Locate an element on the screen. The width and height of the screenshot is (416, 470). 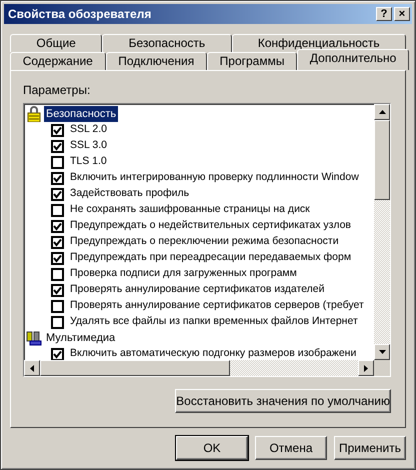
tab: Содержание is located at coordinates (58, 61).